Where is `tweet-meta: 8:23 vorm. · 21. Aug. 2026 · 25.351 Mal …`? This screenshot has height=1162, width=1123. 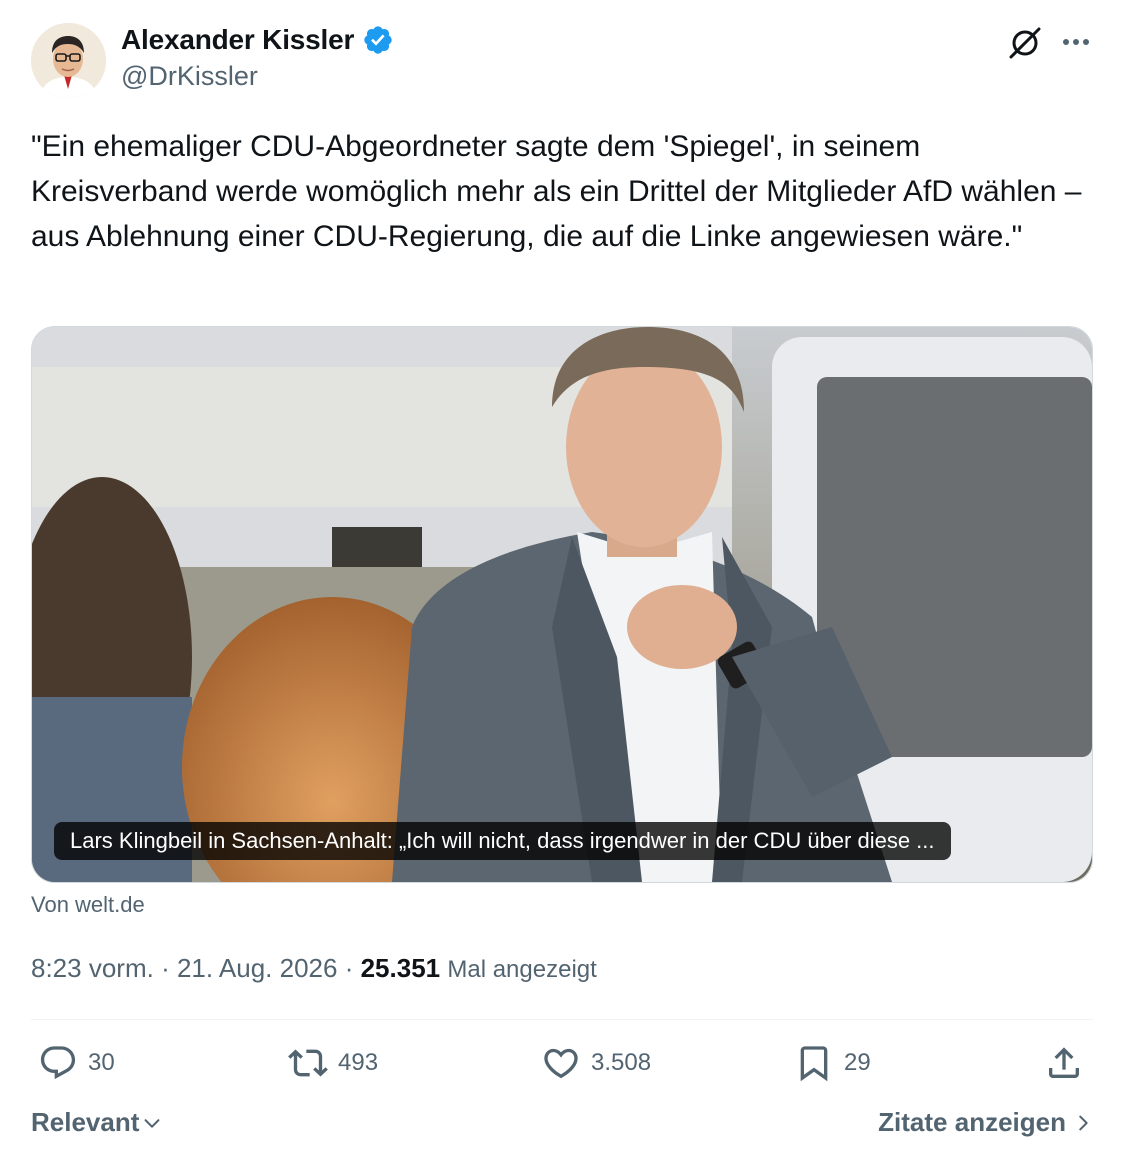
tweet-meta: 8:23 vorm. · 21. Aug. 2026 · 25.351 Mal … is located at coordinates (314, 968).